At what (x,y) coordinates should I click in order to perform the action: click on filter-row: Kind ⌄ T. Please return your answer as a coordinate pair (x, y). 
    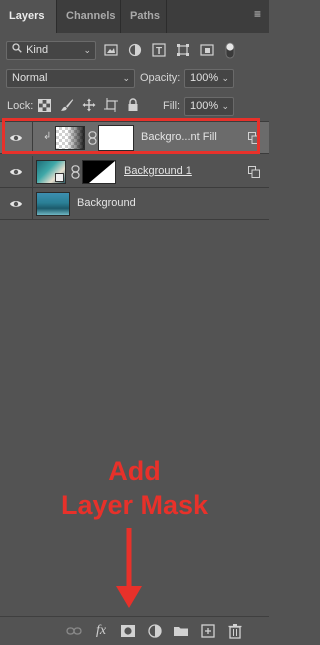
    Looking at the image, I should click on (134, 51).